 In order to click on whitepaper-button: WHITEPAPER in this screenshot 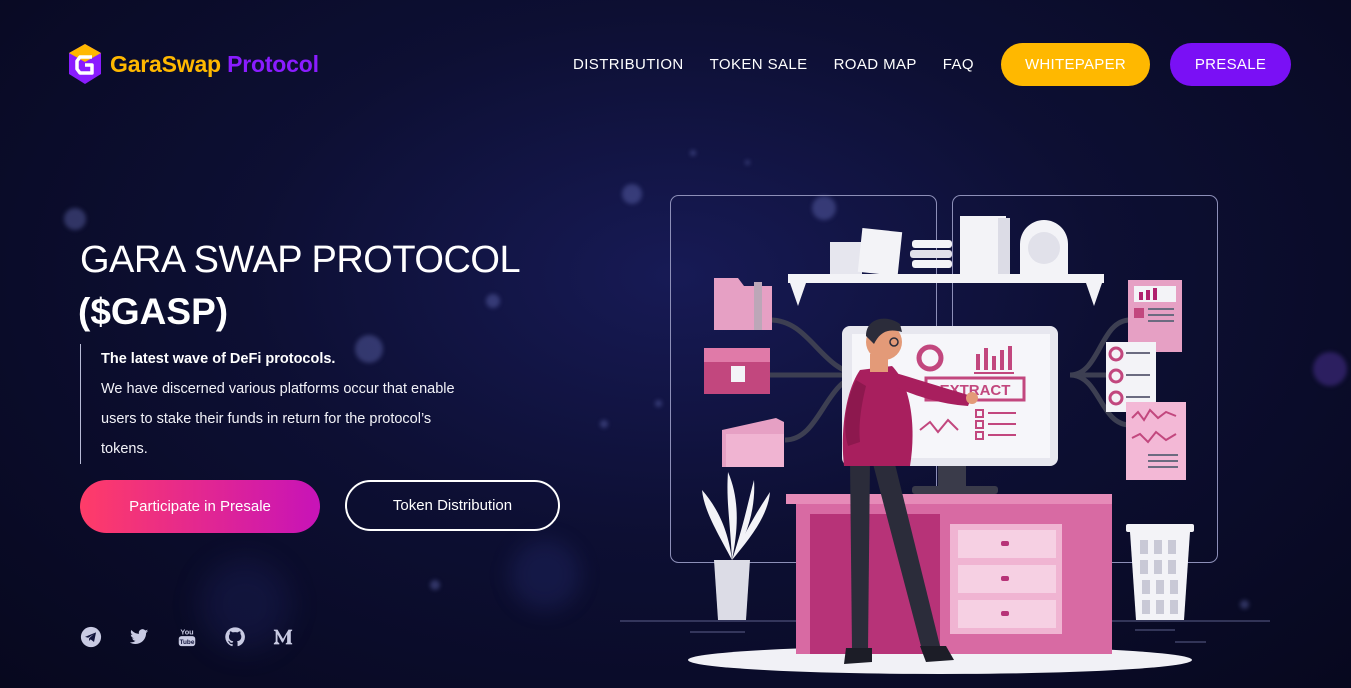, I will do `click(1075, 64)`.